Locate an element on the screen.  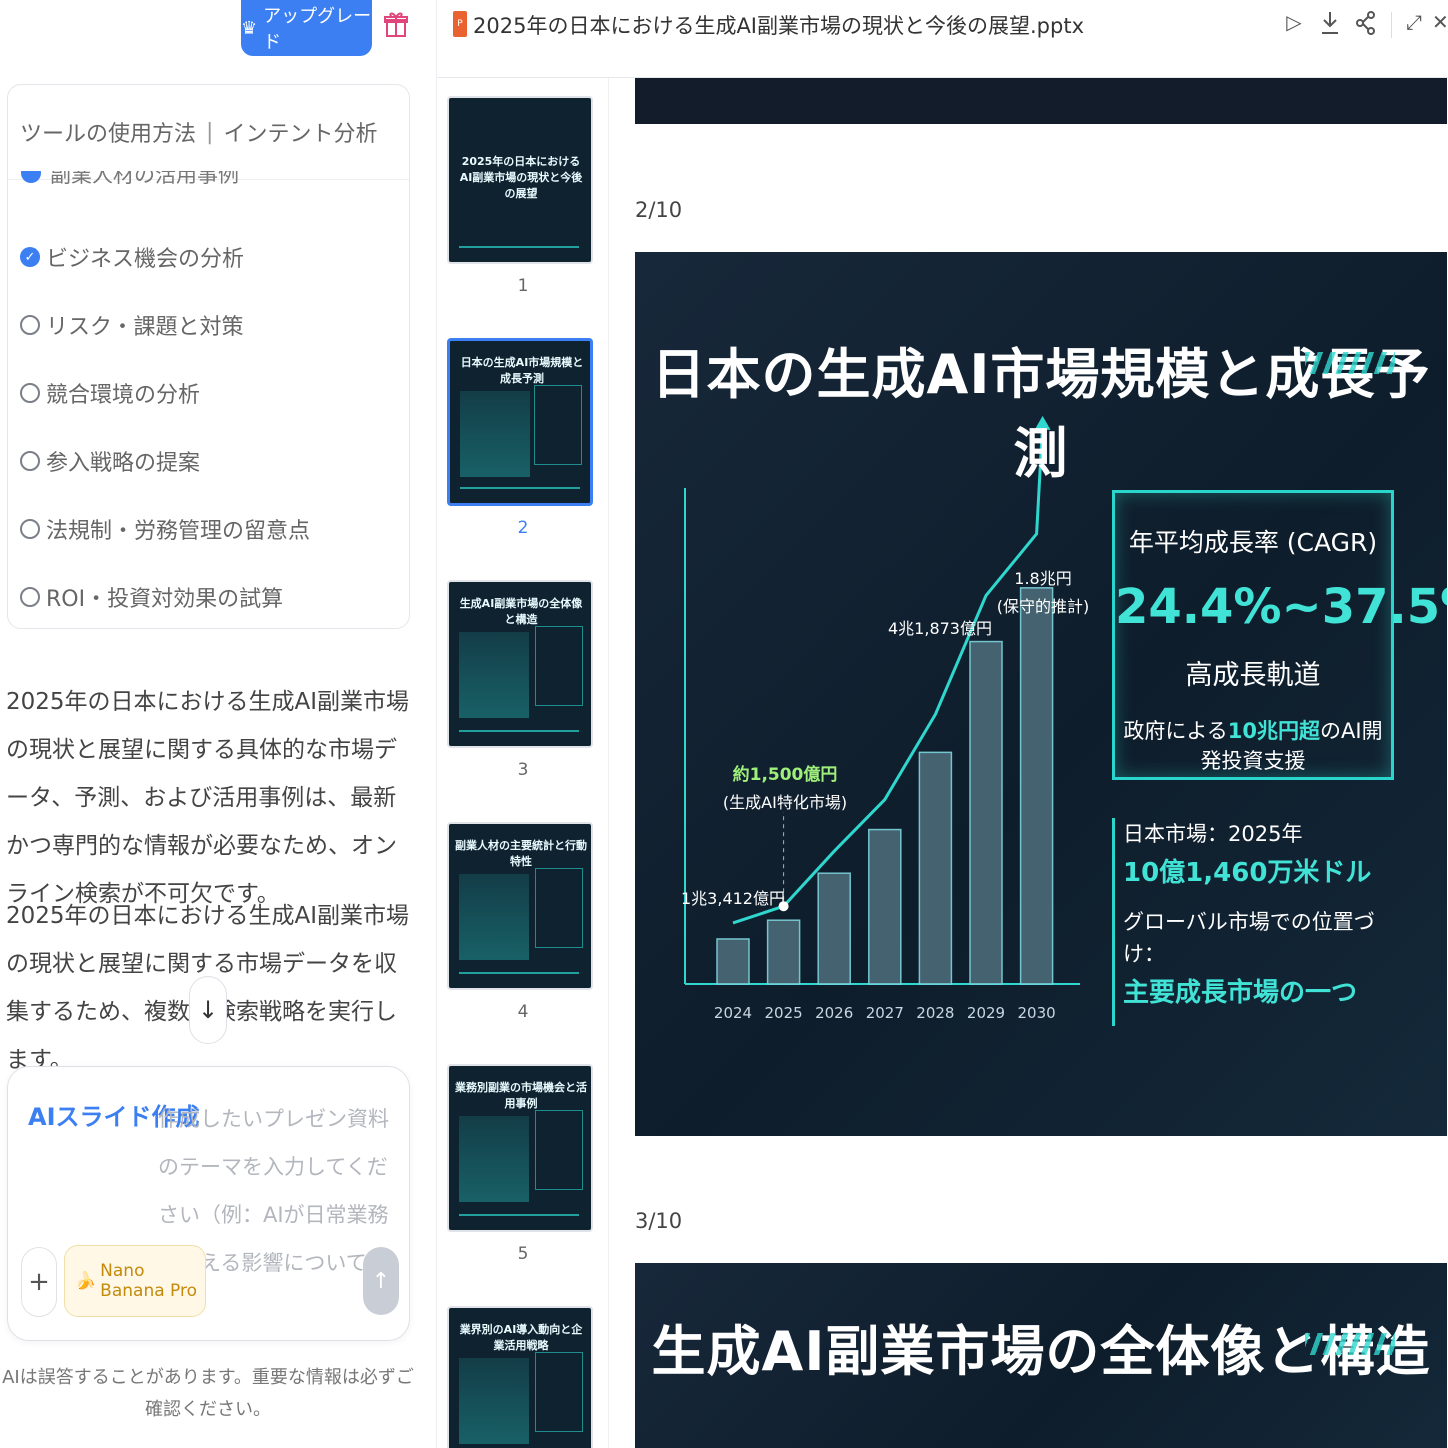
model-selector: 🍌 Nano Banana Pro is located at coordinates (135, 1281).